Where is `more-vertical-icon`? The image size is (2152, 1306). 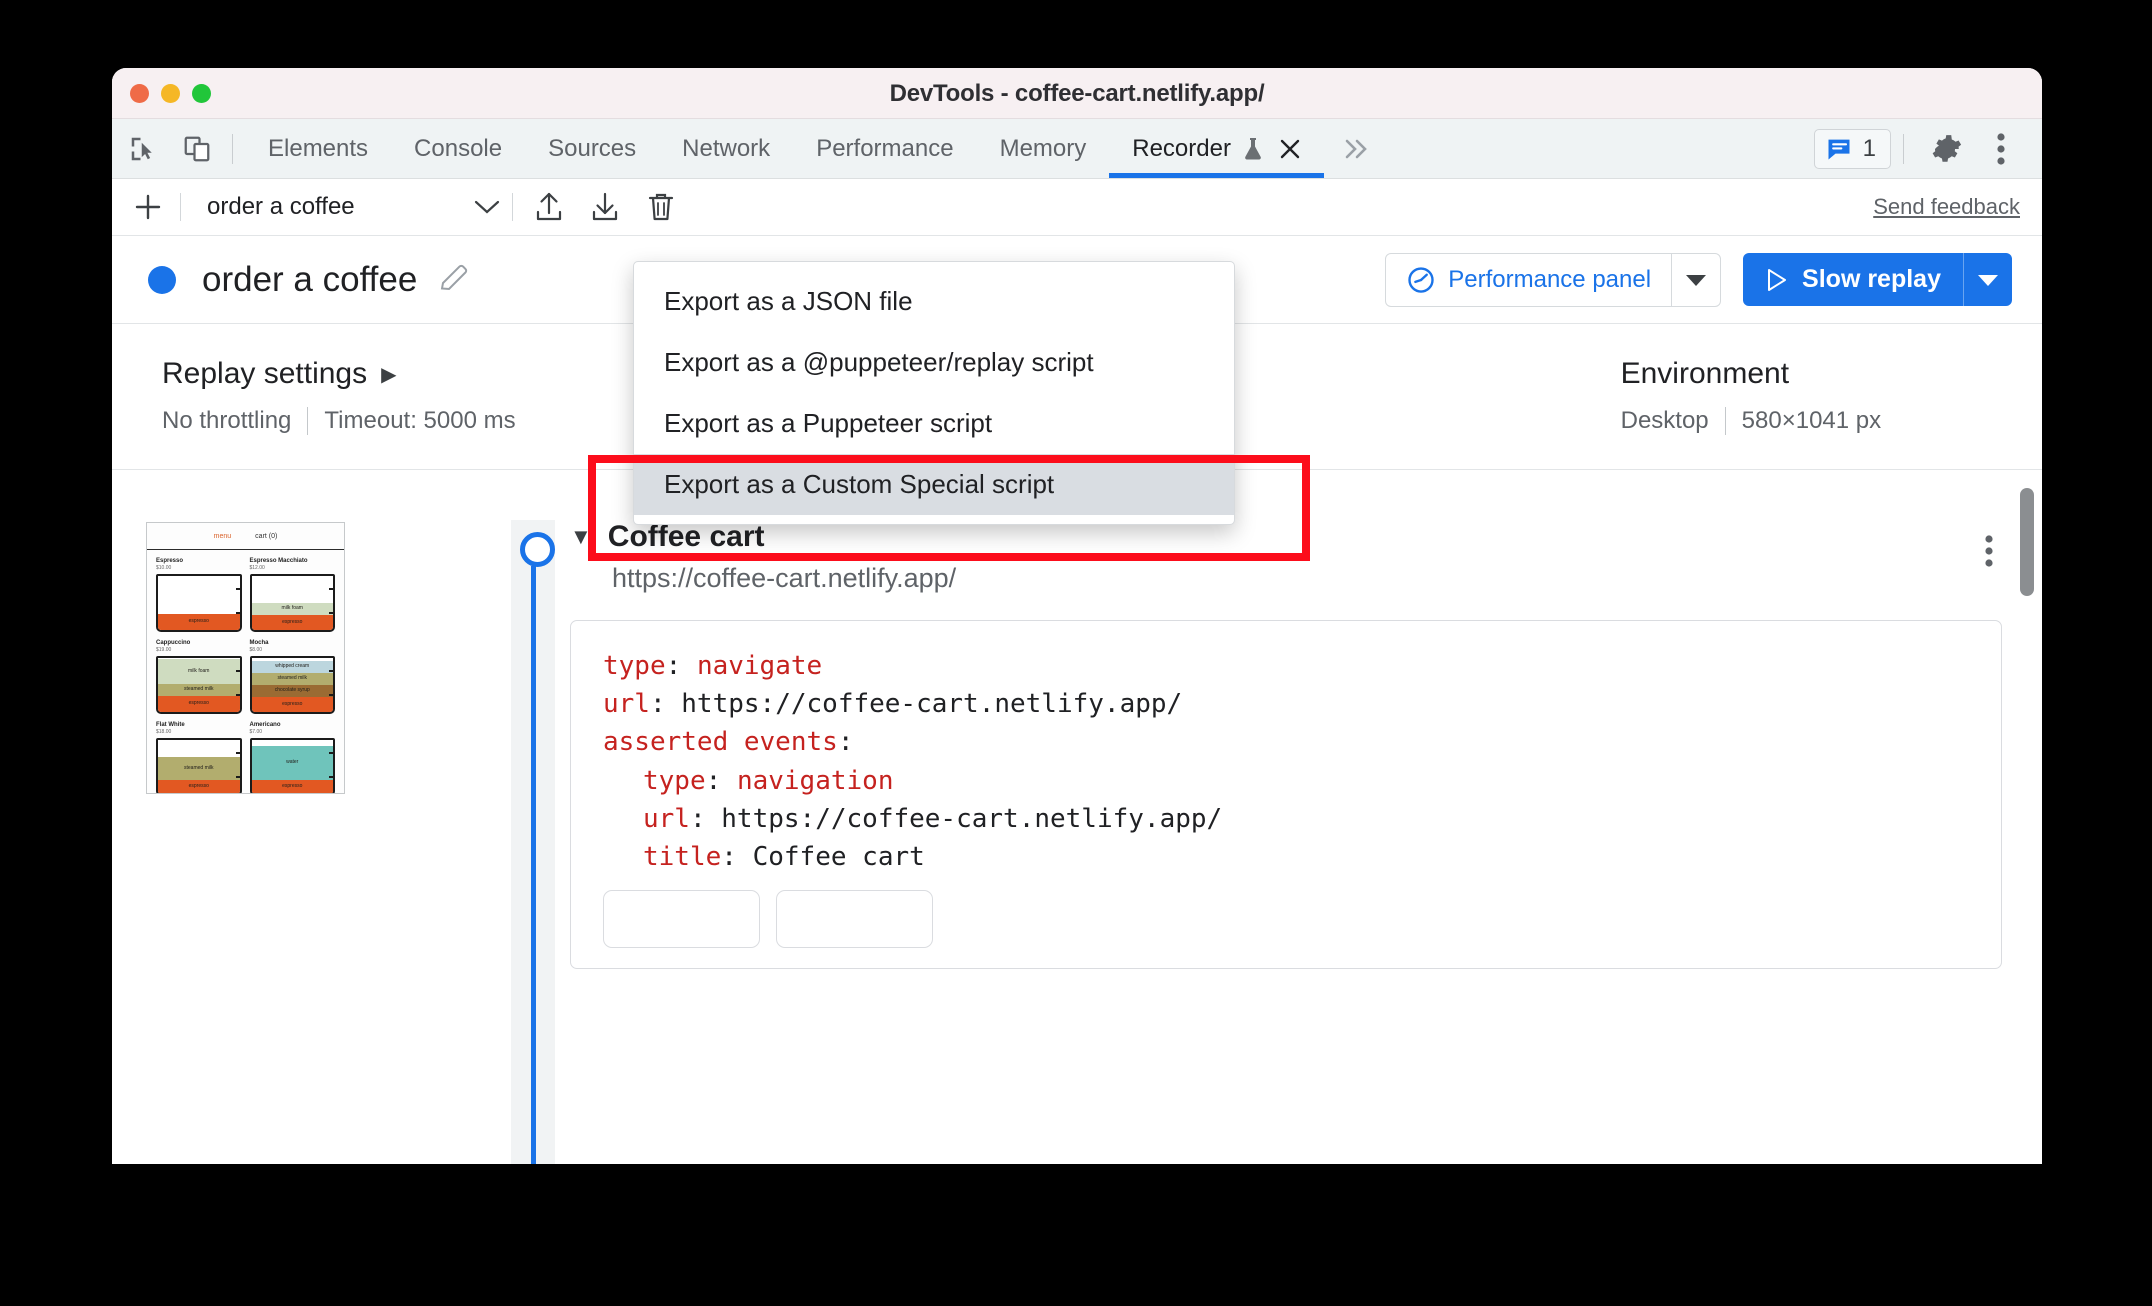
more-vertical-icon is located at coordinates (2001, 149).